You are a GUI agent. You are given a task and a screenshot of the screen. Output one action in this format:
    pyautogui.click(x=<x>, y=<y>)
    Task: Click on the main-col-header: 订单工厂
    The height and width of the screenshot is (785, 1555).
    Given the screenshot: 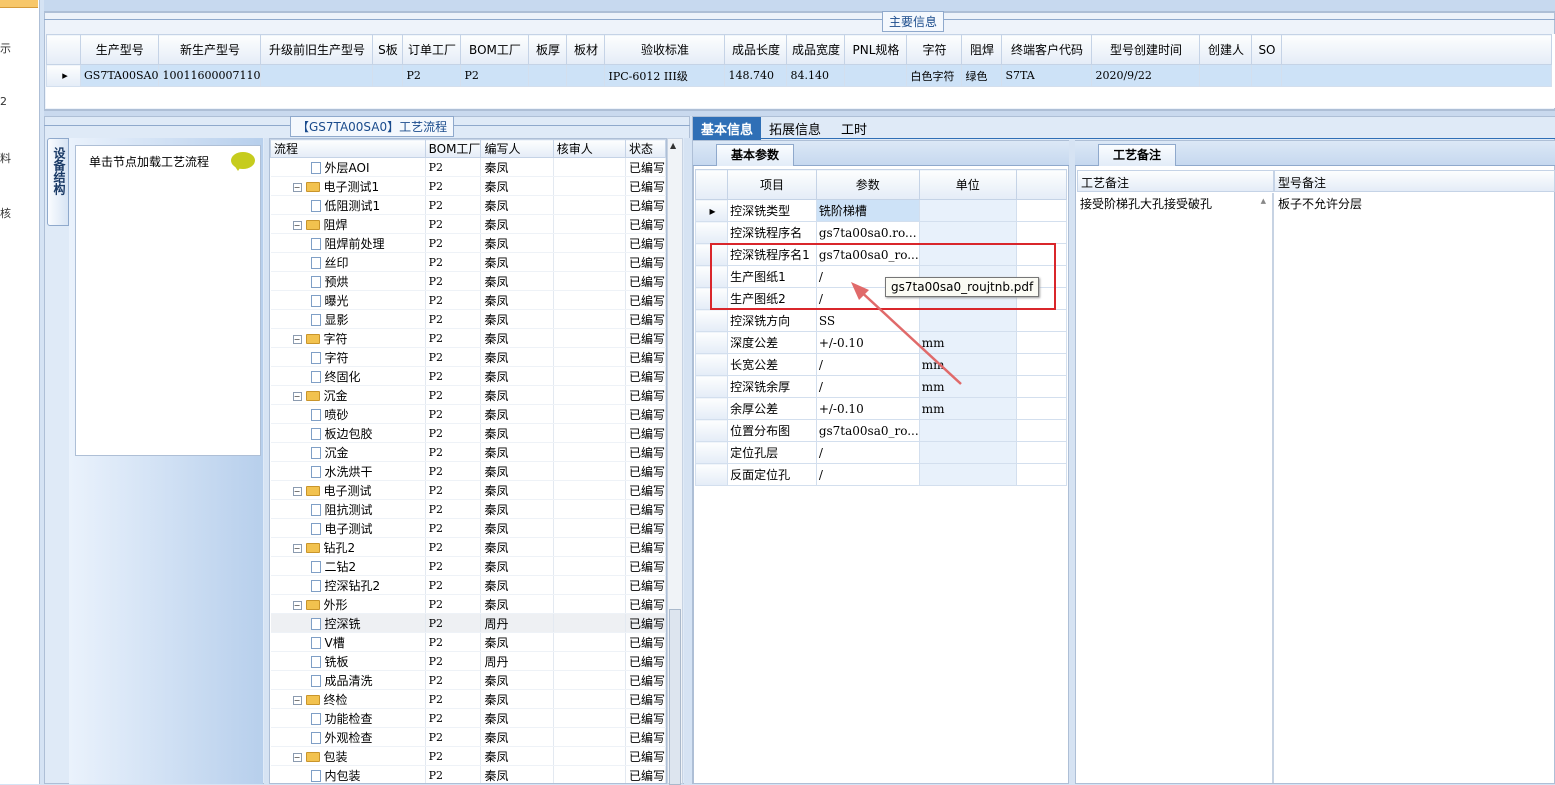 What is the action you would take?
    pyautogui.click(x=432, y=49)
    